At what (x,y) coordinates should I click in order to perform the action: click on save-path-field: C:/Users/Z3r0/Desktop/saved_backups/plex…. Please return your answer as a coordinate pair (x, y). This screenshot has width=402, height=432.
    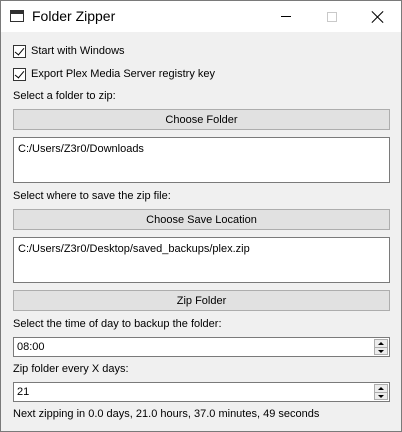
    Looking at the image, I should click on (201, 260).